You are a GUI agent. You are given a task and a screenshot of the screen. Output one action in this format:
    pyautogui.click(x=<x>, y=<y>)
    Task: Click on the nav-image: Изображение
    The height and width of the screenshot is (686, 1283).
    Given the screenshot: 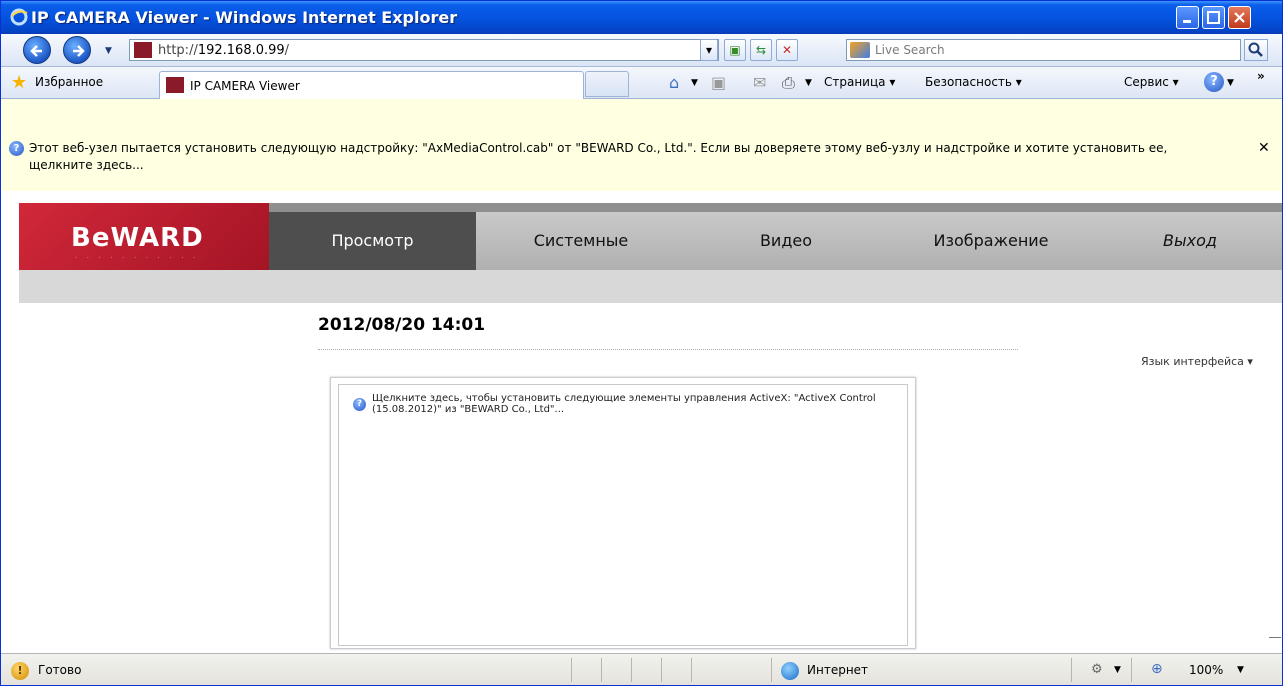 What is the action you would take?
    pyautogui.click(x=991, y=241)
    